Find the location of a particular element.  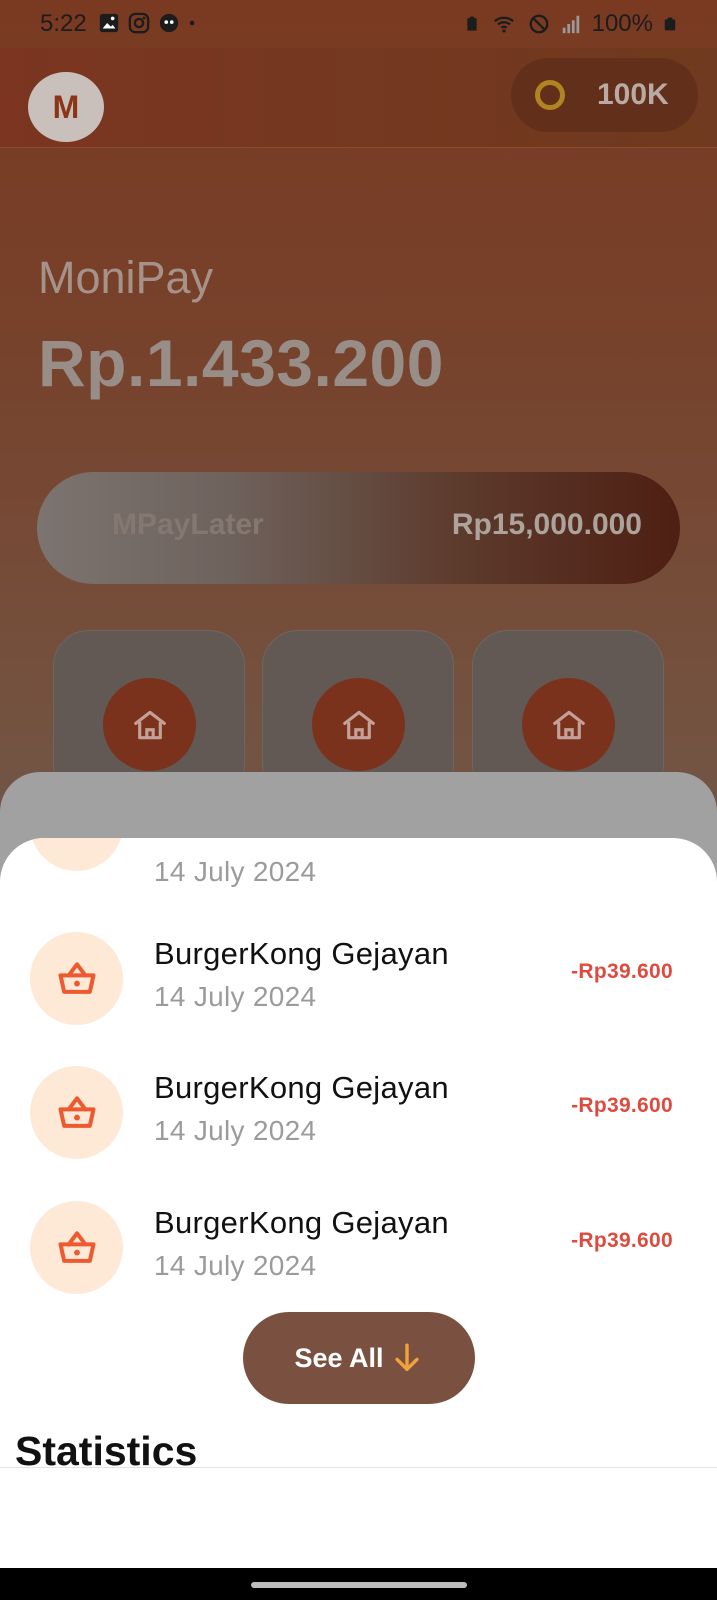

coin-icon is located at coordinates (550, 95).